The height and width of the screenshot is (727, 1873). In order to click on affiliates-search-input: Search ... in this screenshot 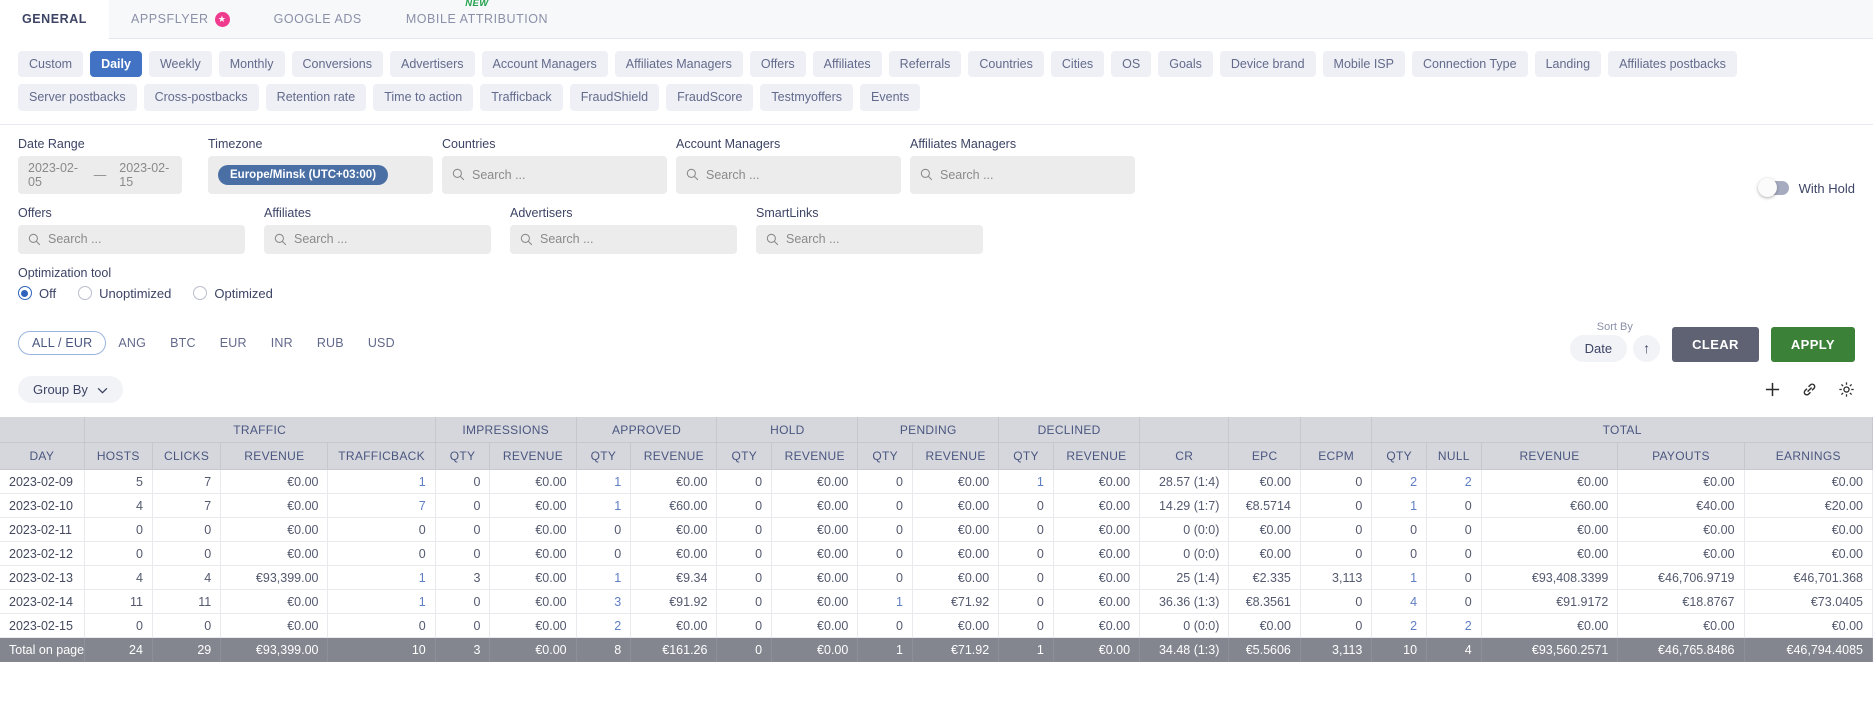, I will do `click(377, 239)`.